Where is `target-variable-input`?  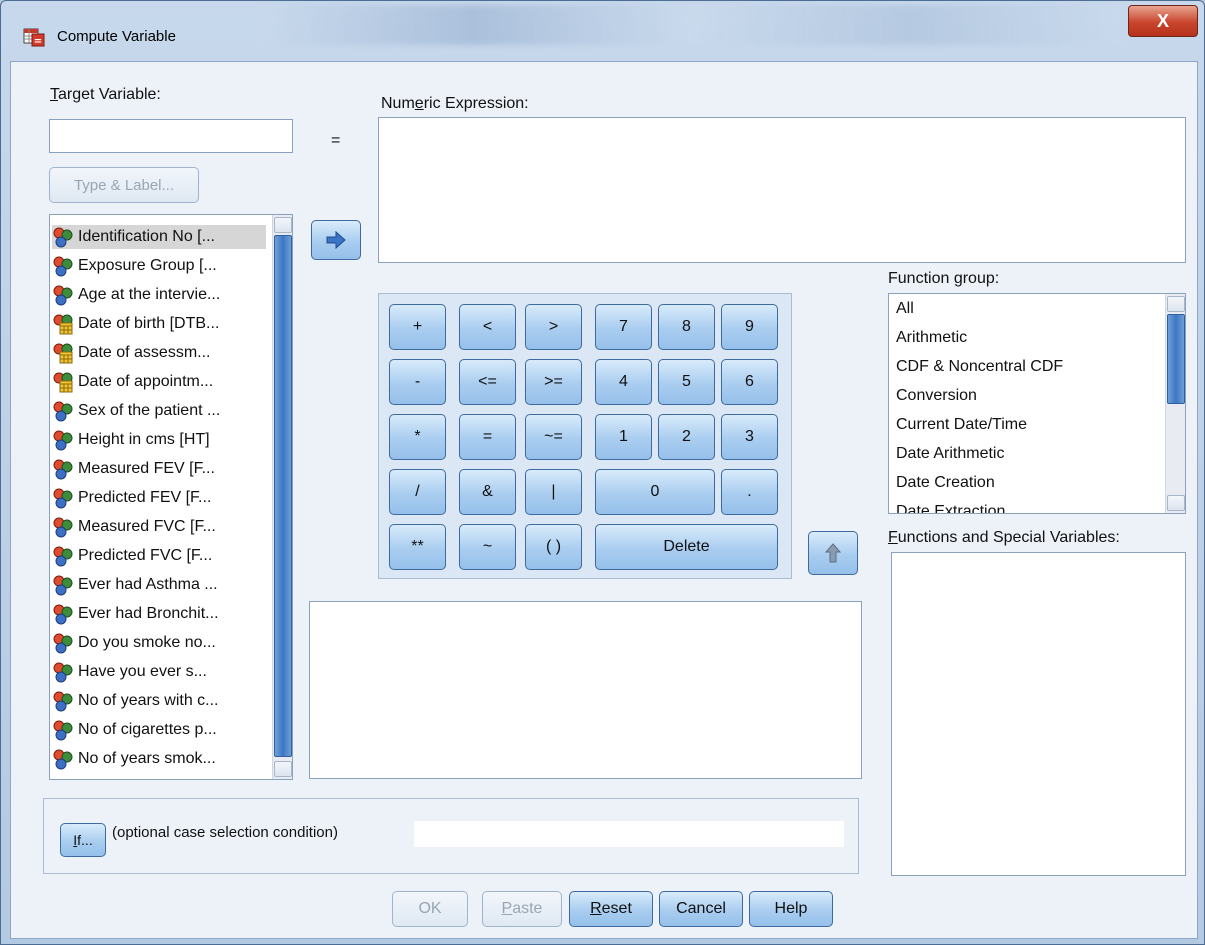 target-variable-input is located at coordinates (171, 136).